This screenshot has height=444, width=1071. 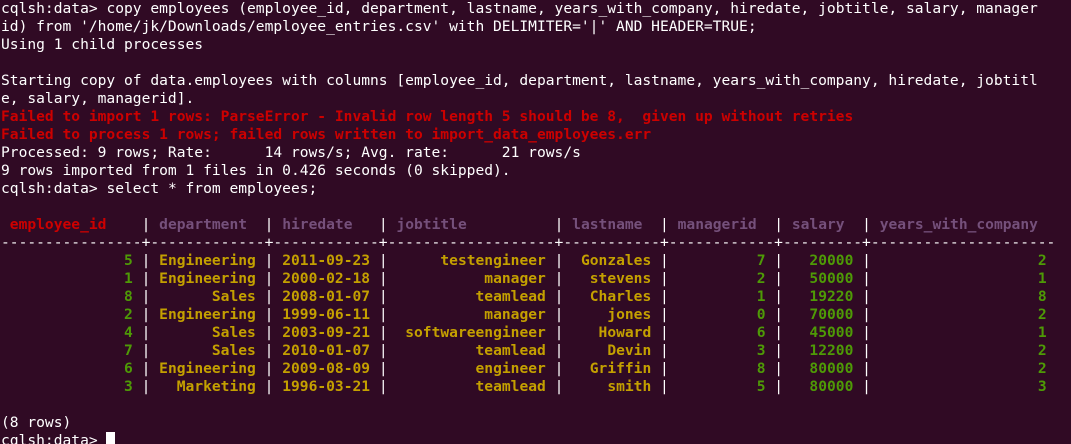 What do you see at coordinates (963, 296) in the screenshot?
I see `table-cell-years-with-company: 8` at bounding box center [963, 296].